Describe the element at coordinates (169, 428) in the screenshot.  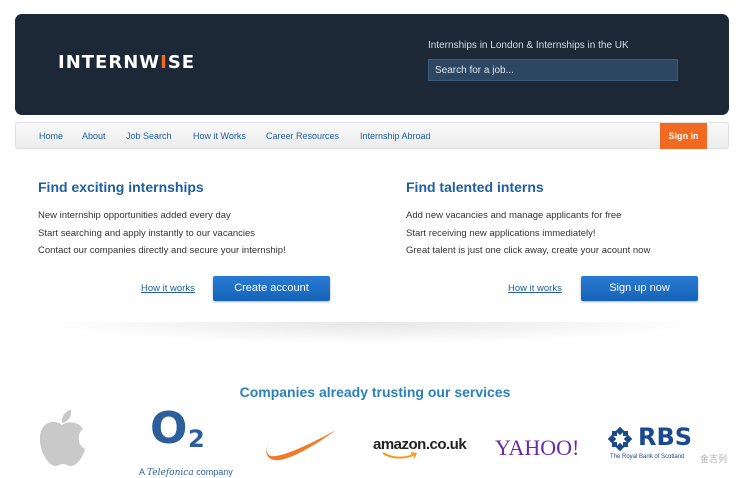
I see `o2-mark: O` at that location.